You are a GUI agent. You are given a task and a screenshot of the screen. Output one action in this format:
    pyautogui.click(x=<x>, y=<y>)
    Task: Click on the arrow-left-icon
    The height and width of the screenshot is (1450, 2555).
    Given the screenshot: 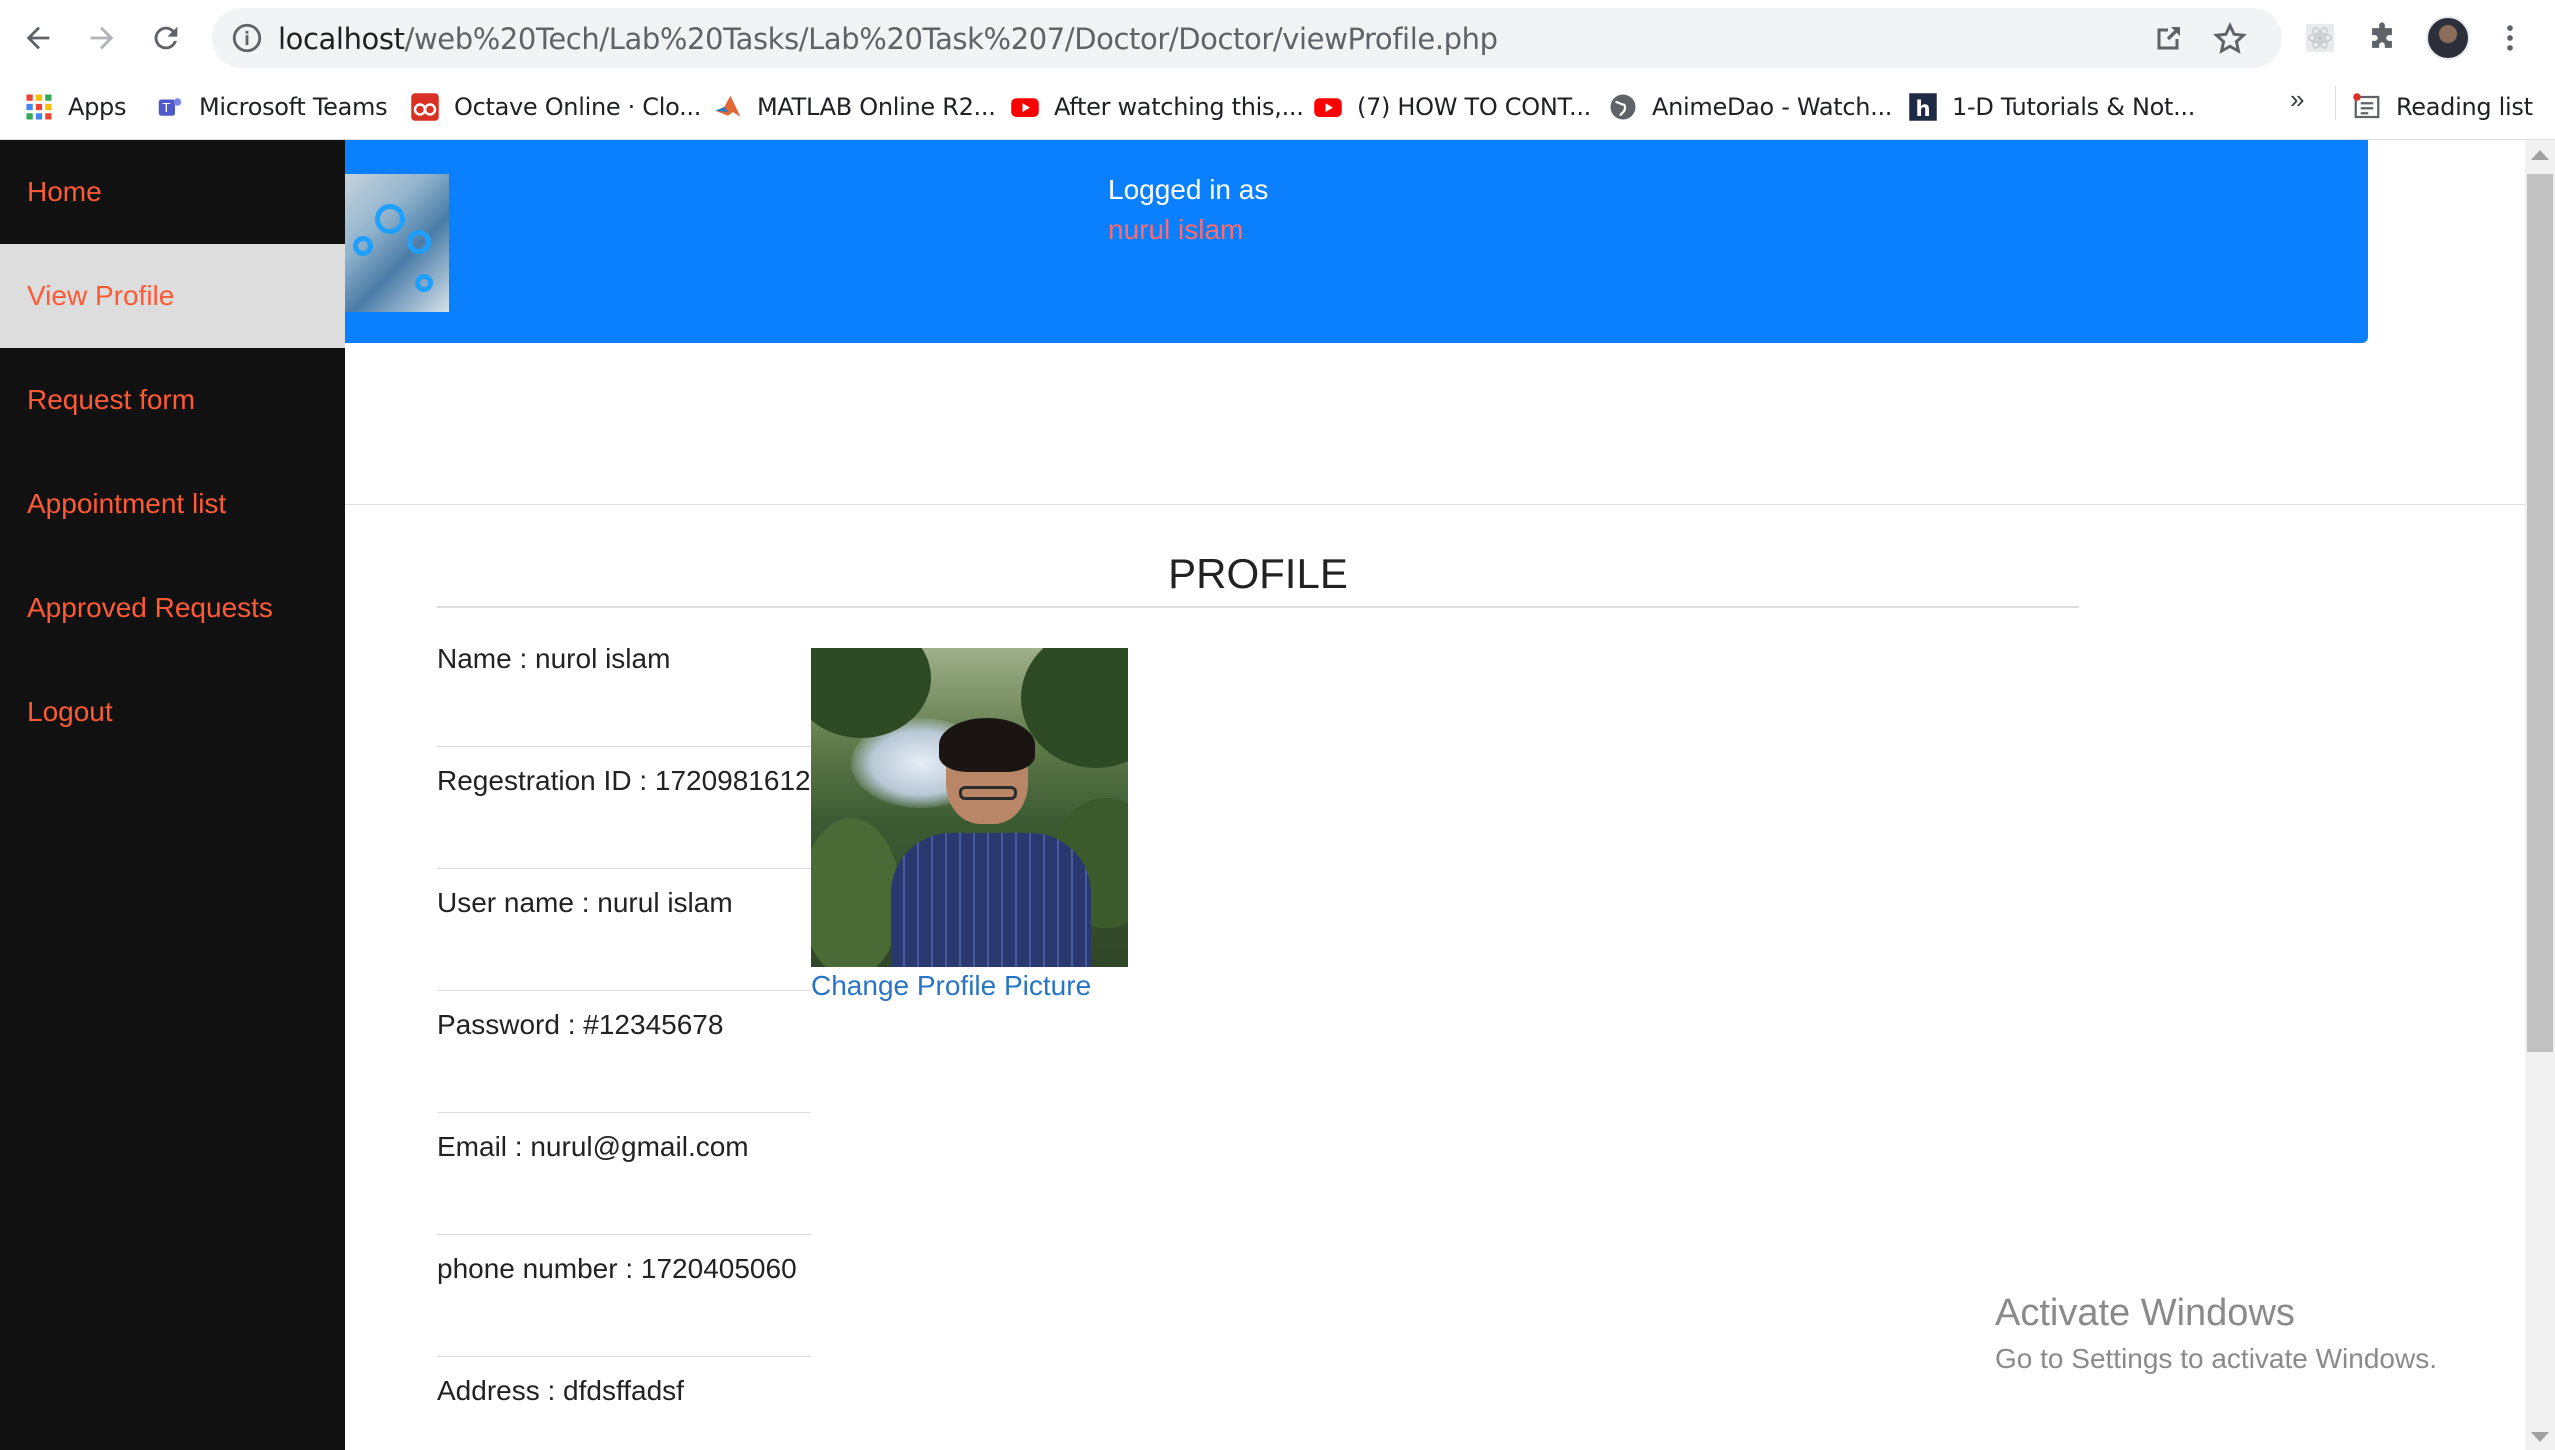 What is the action you would take?
    pyautogui.click(x=38, y=38)
    